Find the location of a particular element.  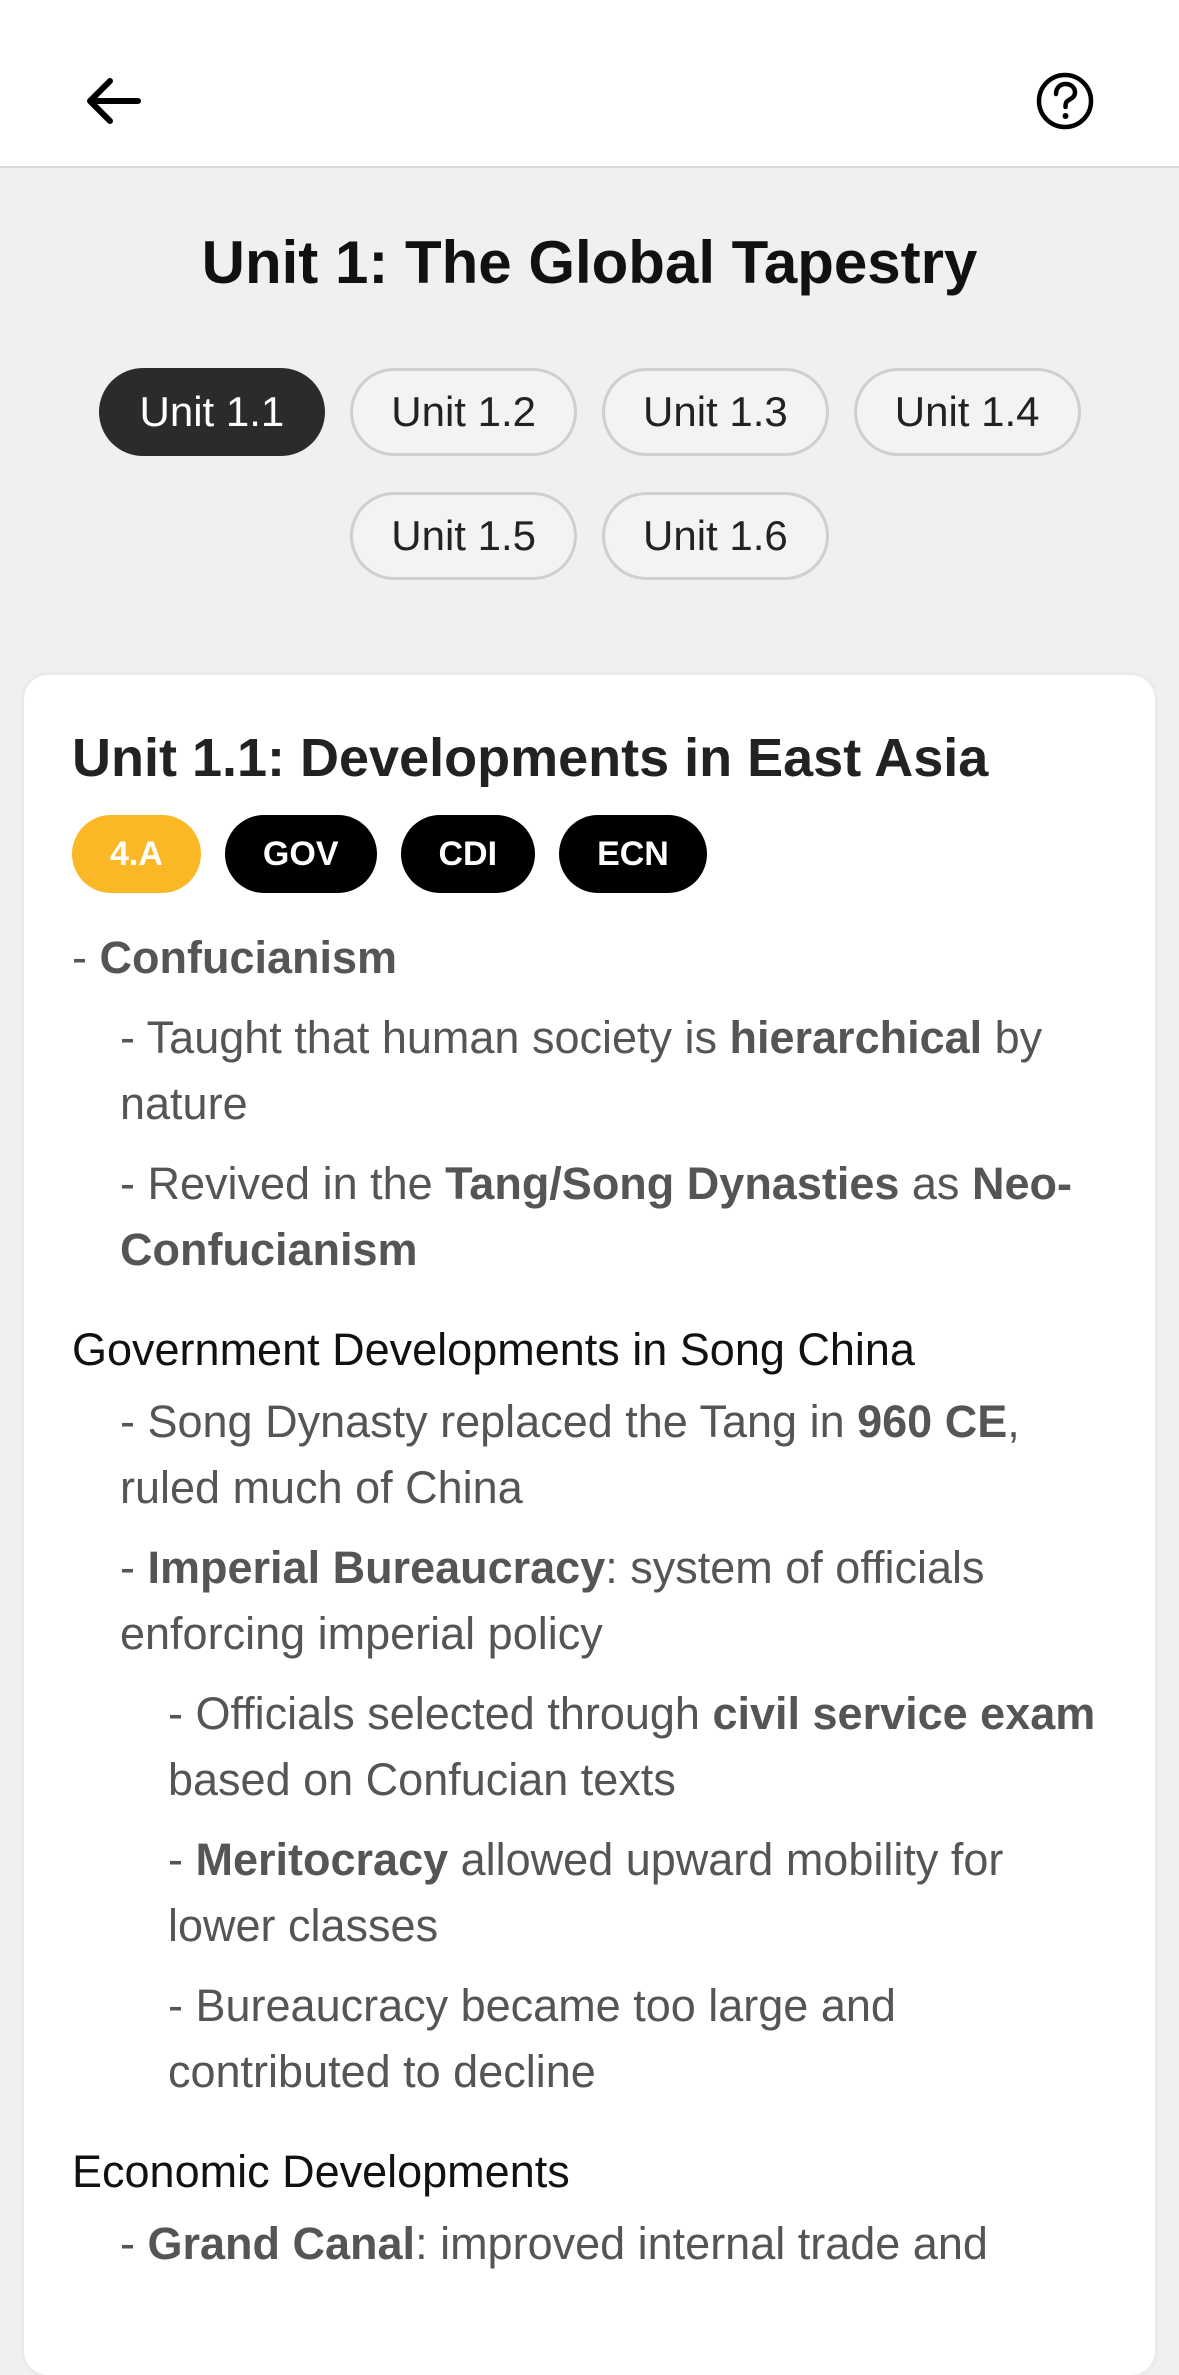

note-bold: Confucianism is located at coordinates (248, 958).